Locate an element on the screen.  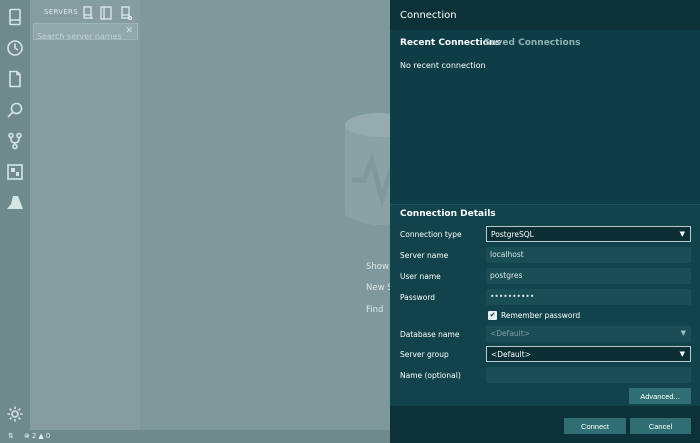
settings-gear-icon is located at coordinates (15, 414).